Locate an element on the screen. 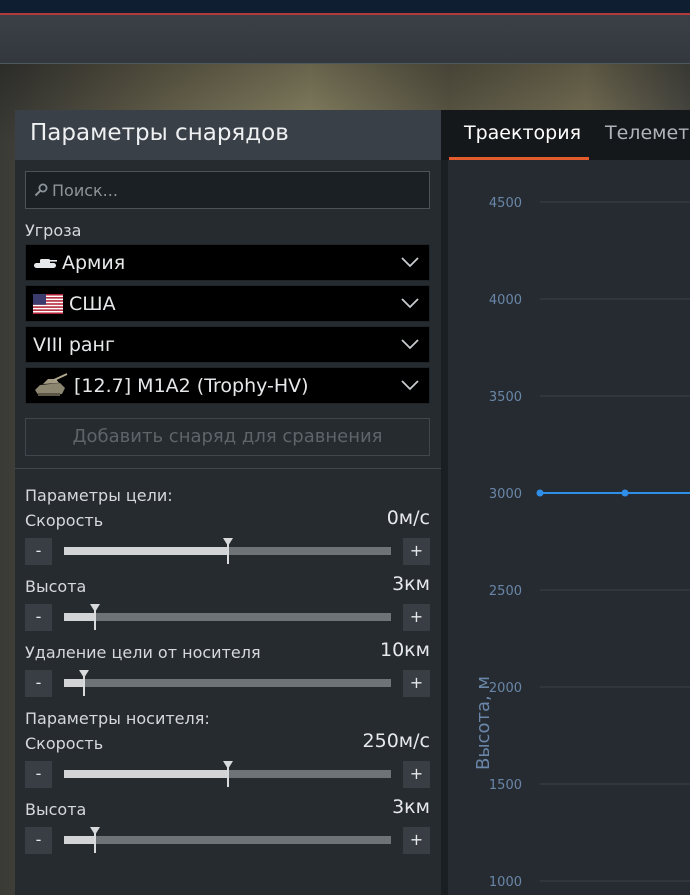  usa-flag-icon is located at coordinates (48, 304).